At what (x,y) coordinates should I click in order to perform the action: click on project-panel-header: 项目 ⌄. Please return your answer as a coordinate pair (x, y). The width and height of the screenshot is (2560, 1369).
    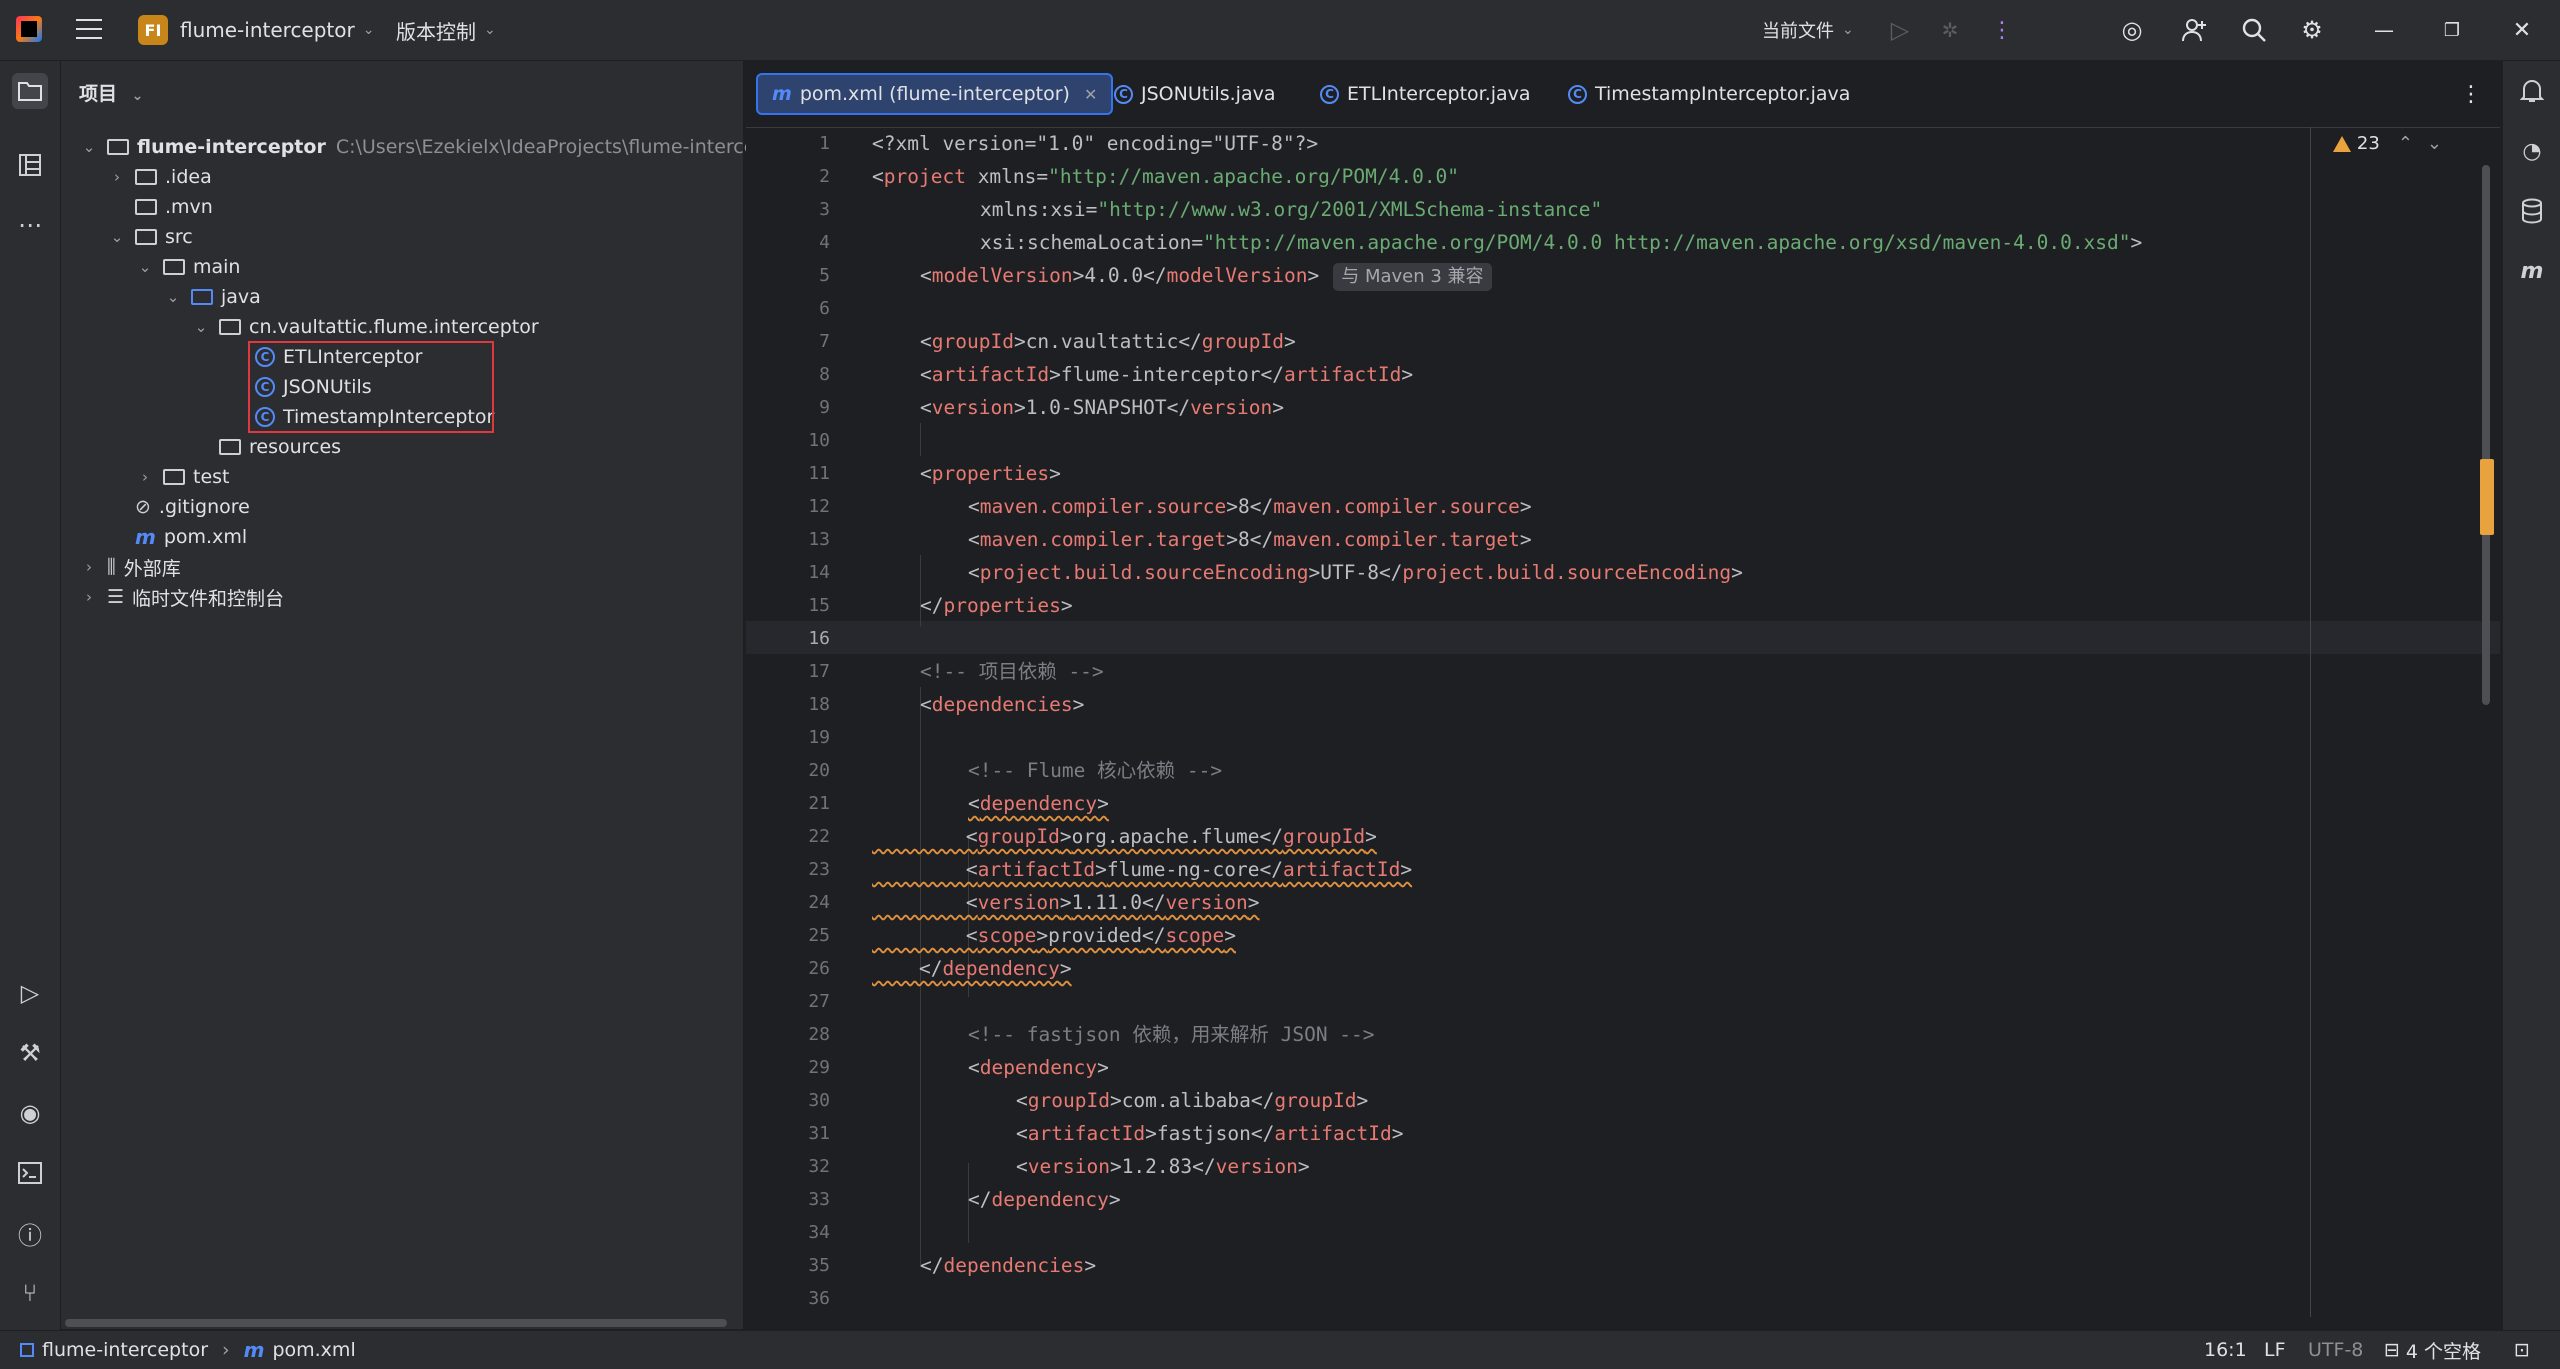
    Looking at the image, I should click on (111, 92).